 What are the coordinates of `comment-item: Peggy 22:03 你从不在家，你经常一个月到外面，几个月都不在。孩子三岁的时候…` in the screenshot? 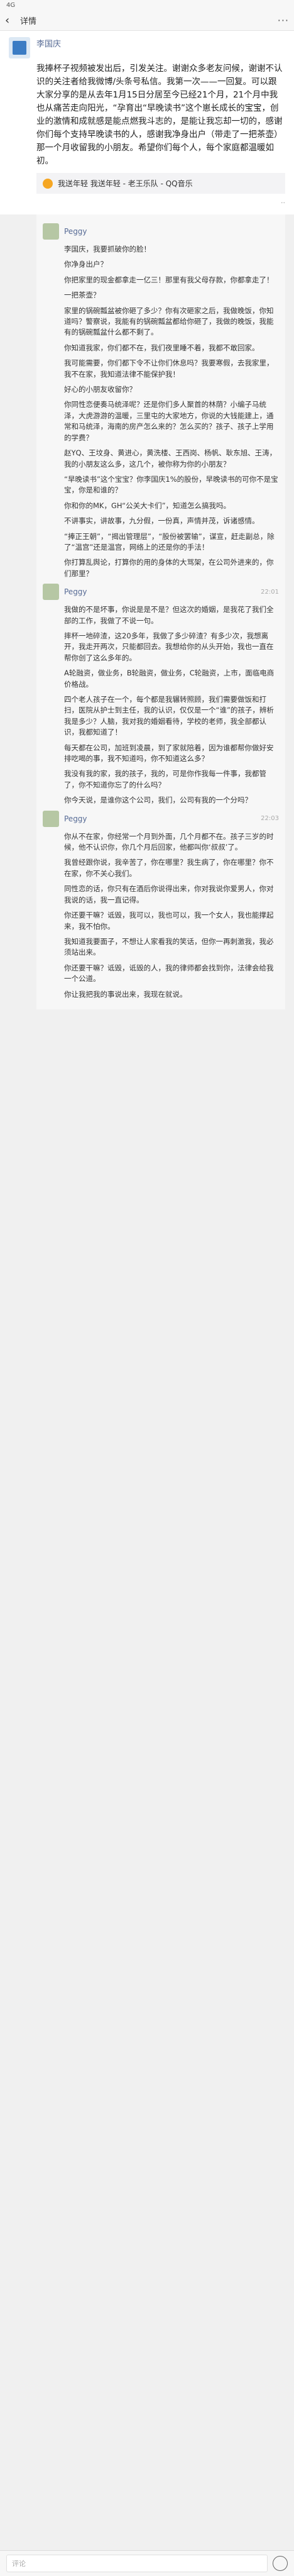 It's located at (161, 905).